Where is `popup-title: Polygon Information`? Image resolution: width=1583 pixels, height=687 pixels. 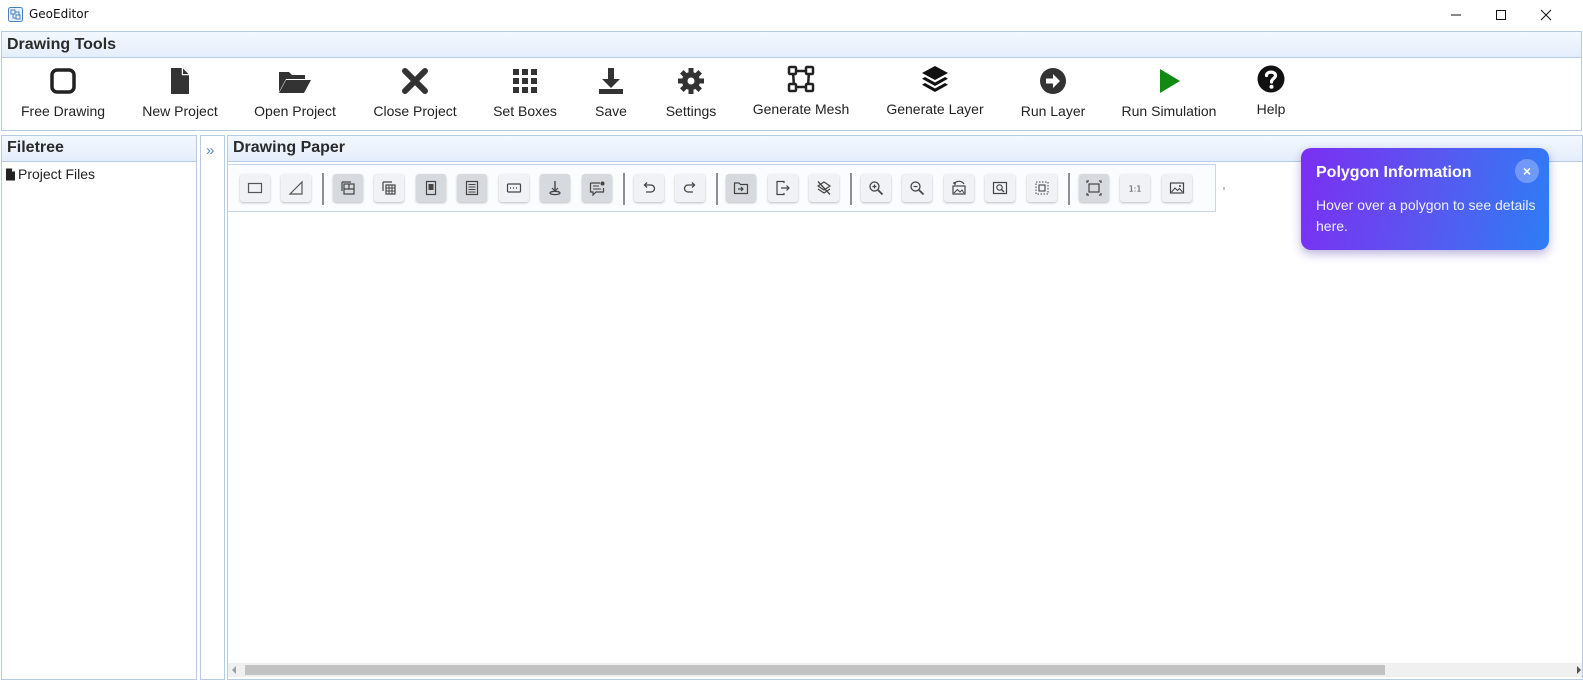 popup-title: Polygon Information is located at coordinates (1394, 172).